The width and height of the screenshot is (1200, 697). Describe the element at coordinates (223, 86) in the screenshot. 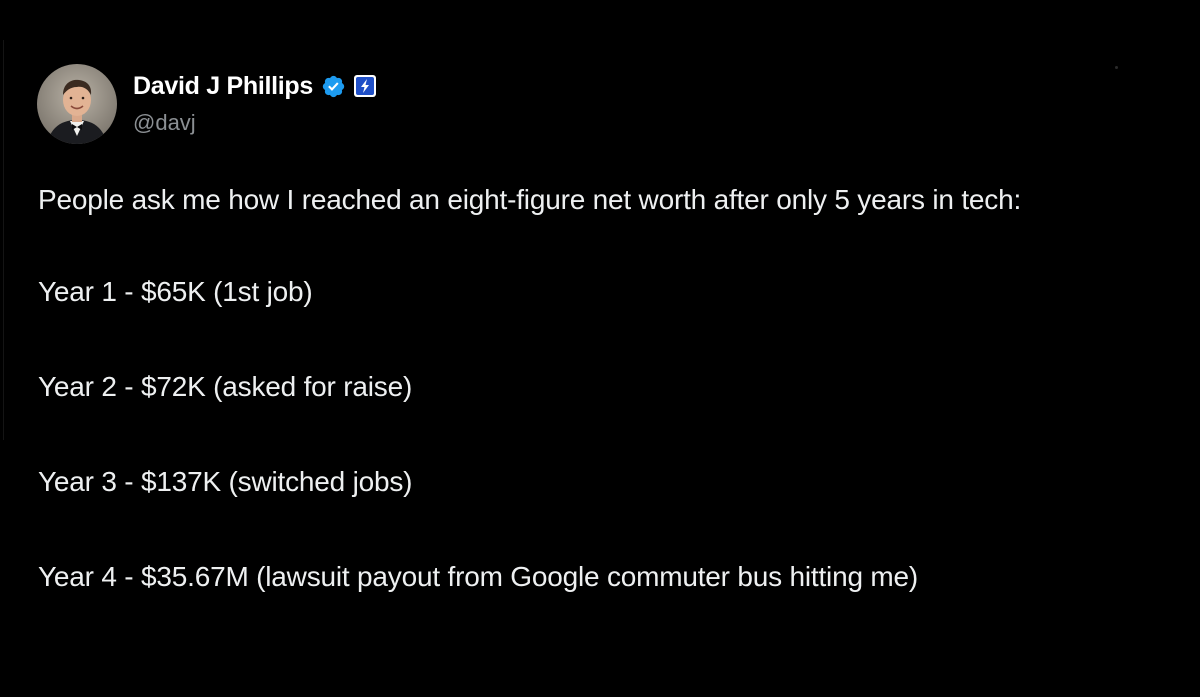

I see `display-name: David J Phillips` at that location.